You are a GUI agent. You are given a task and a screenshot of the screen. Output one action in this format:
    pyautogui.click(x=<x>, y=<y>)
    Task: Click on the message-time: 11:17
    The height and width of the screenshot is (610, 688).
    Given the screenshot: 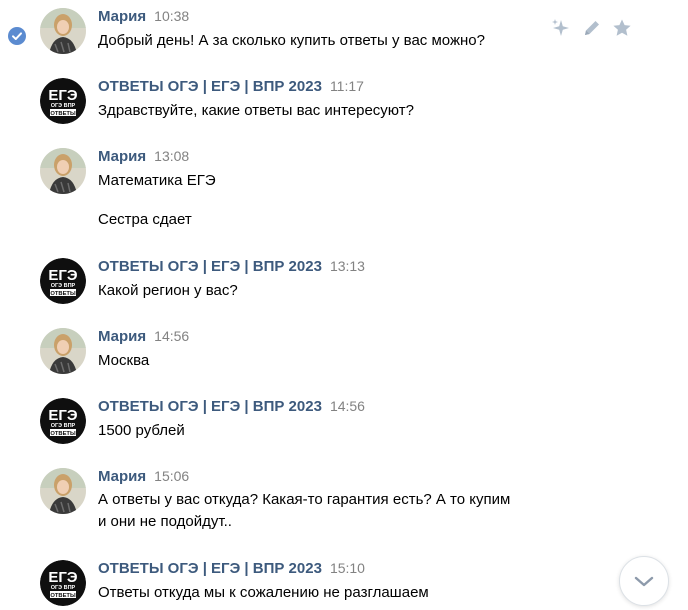 What is the action you would take?
    pyautogui.click(x=347, y=86)
    